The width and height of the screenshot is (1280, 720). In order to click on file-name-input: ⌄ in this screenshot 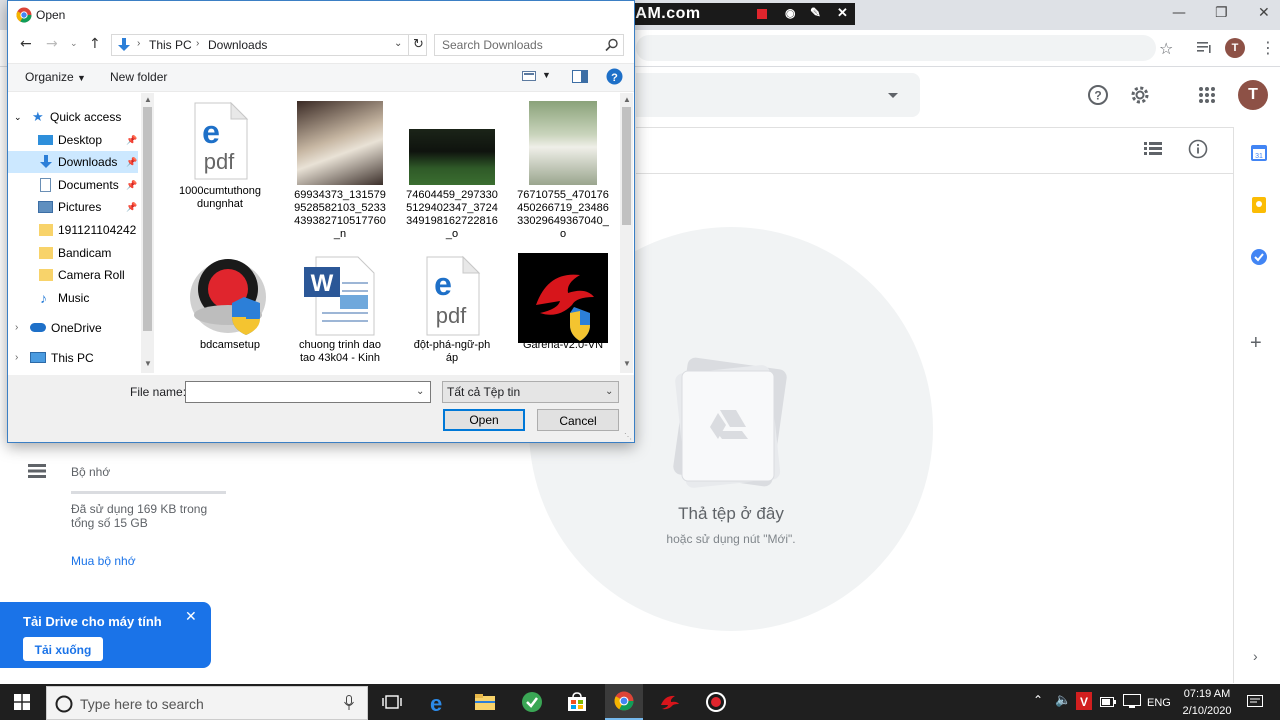, I will do `click(308, 392)`.